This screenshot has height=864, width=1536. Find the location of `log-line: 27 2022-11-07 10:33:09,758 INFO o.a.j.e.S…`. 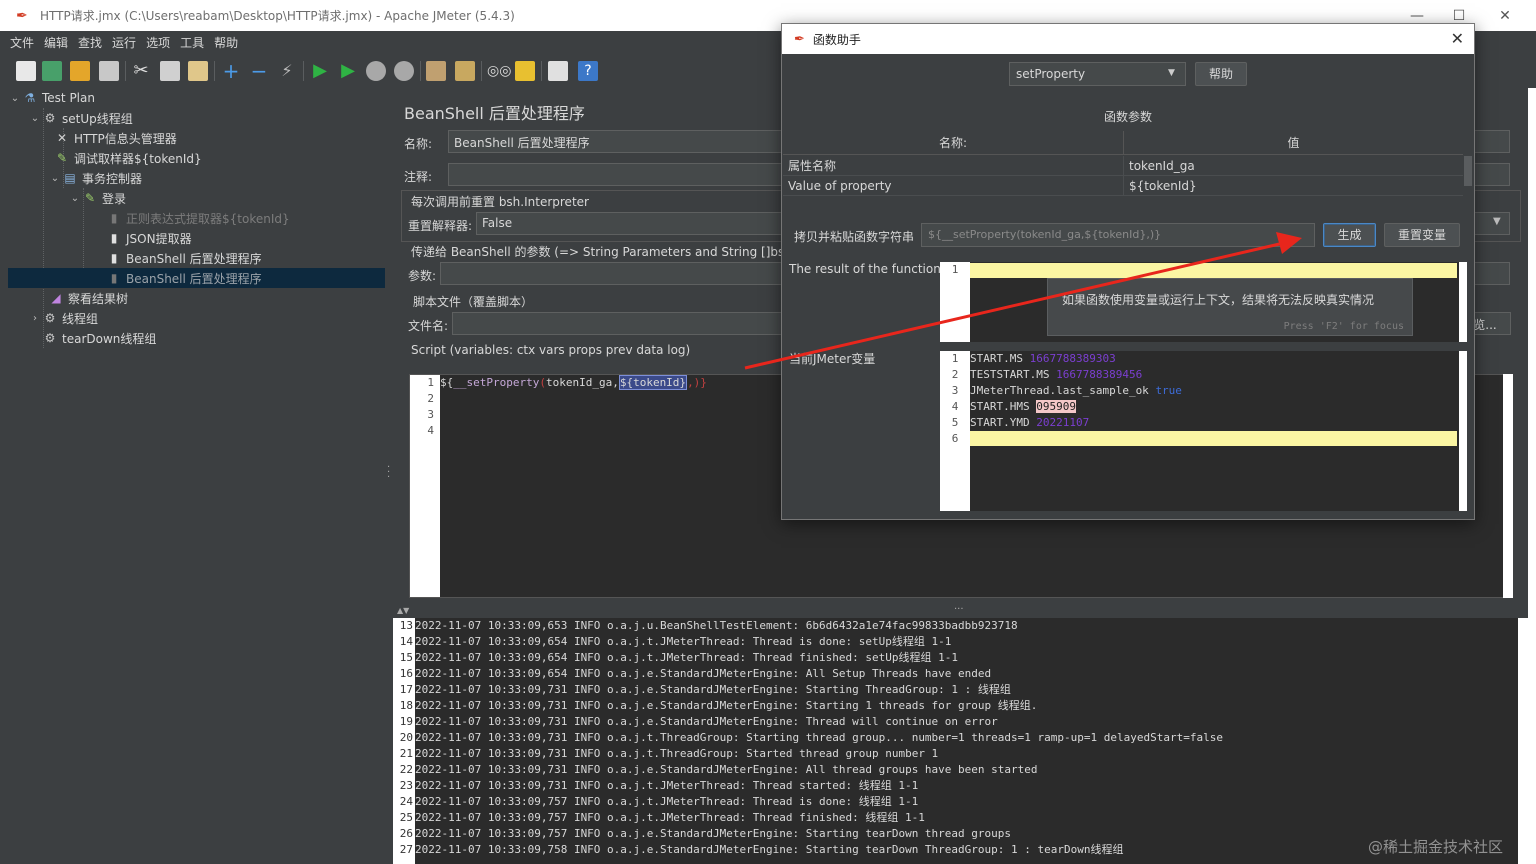

log-line: 27 2022-11-07 10:33:09,758 INFO o.a.j.e.S… is located at coordinates (758, 850).